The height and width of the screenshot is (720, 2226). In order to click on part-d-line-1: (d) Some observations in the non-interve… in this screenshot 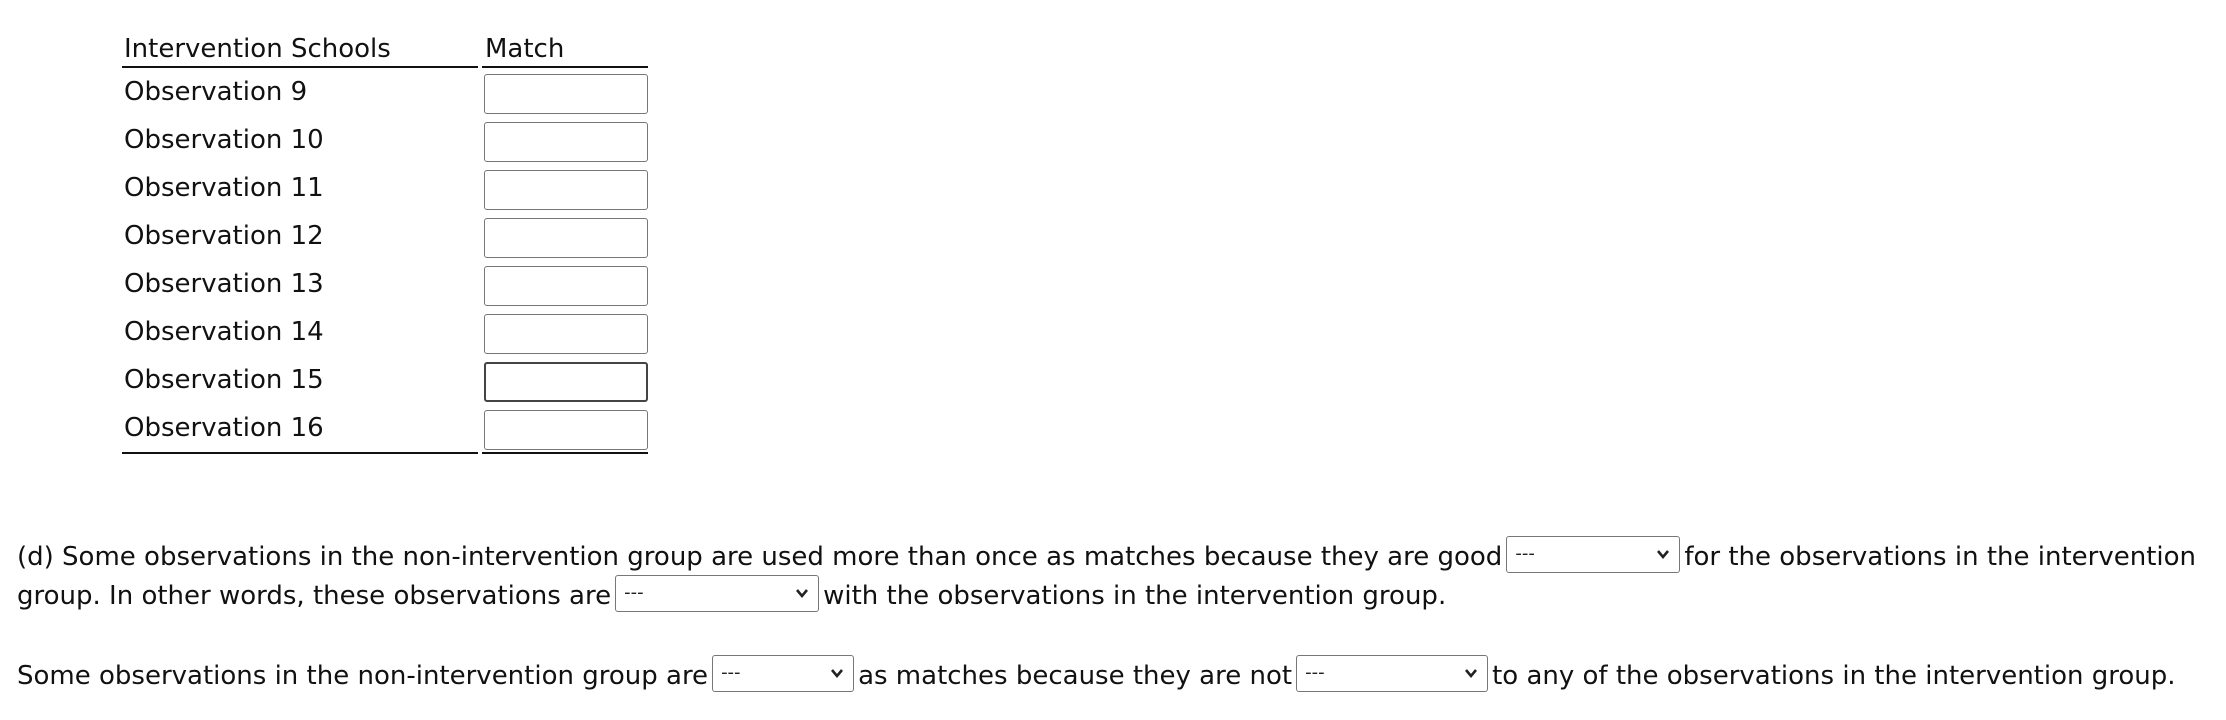, I will do `click(1106, 556)`.